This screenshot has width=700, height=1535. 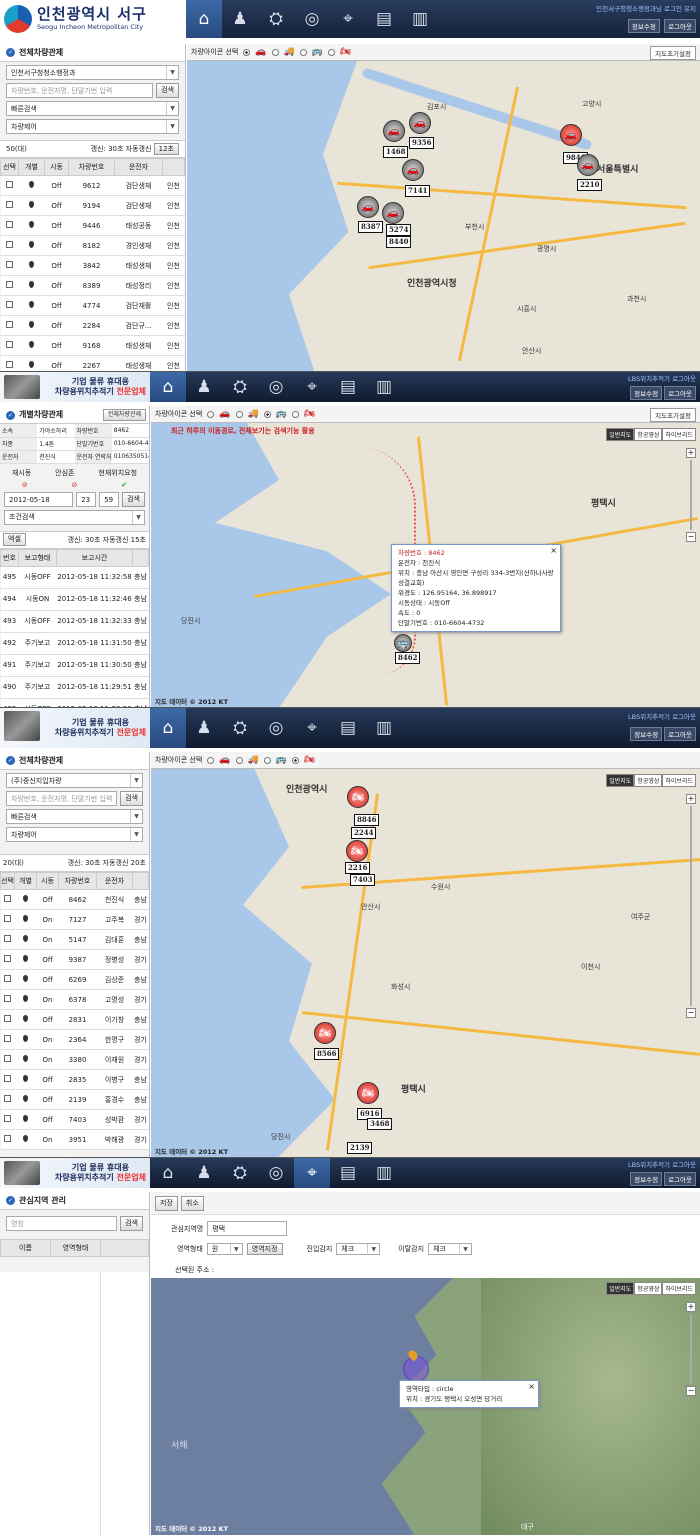 What do you see at coordinates (74, 834) in the screenshot?
I see `vehicle-control-select: 차량제어 ▼` at bounding box center [74, 834].